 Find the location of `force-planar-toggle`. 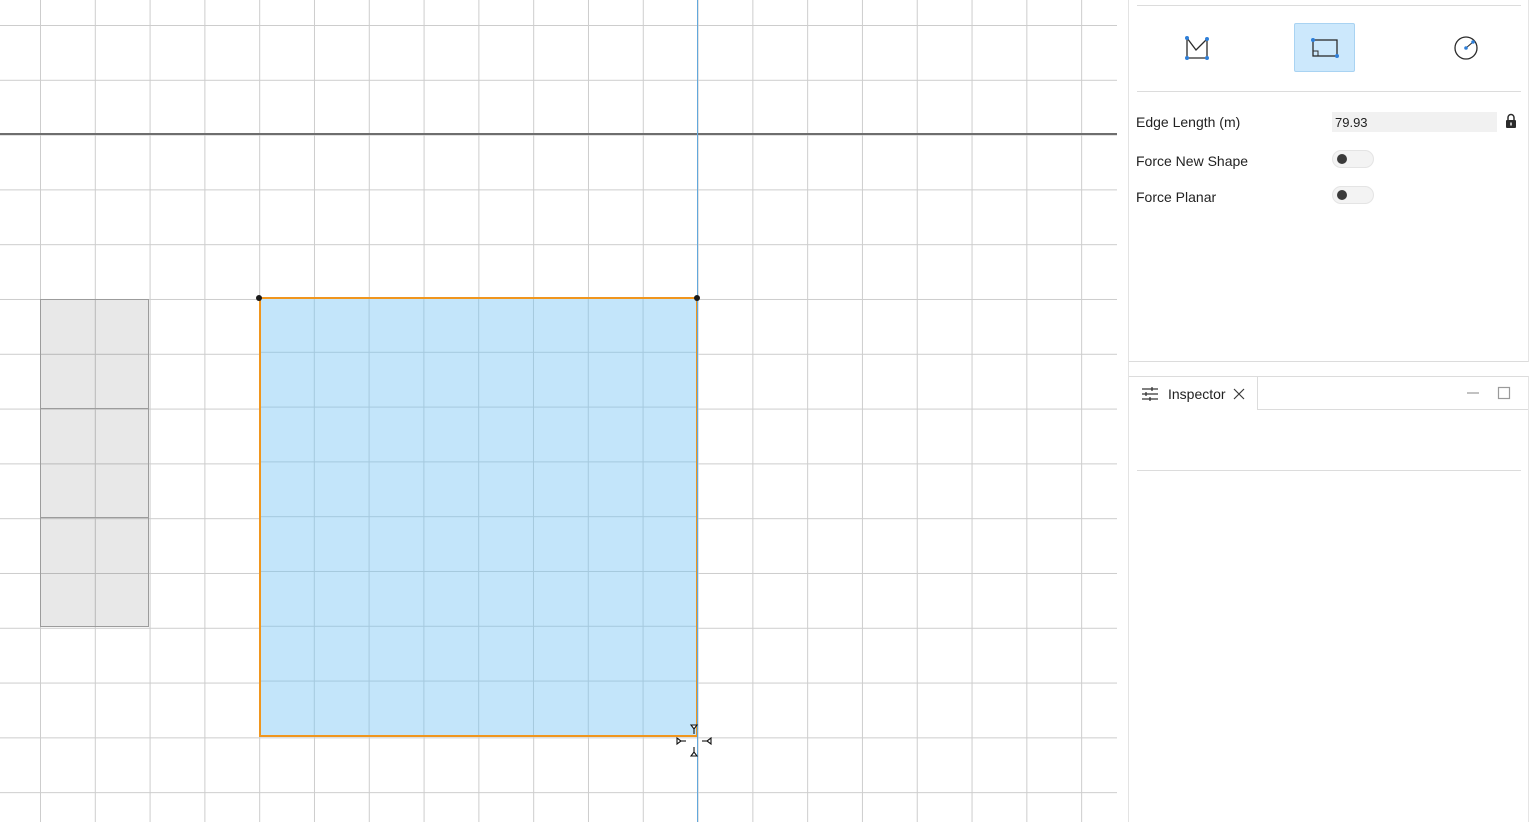

force-planar-toggle is located at coordinates (1353, 195).